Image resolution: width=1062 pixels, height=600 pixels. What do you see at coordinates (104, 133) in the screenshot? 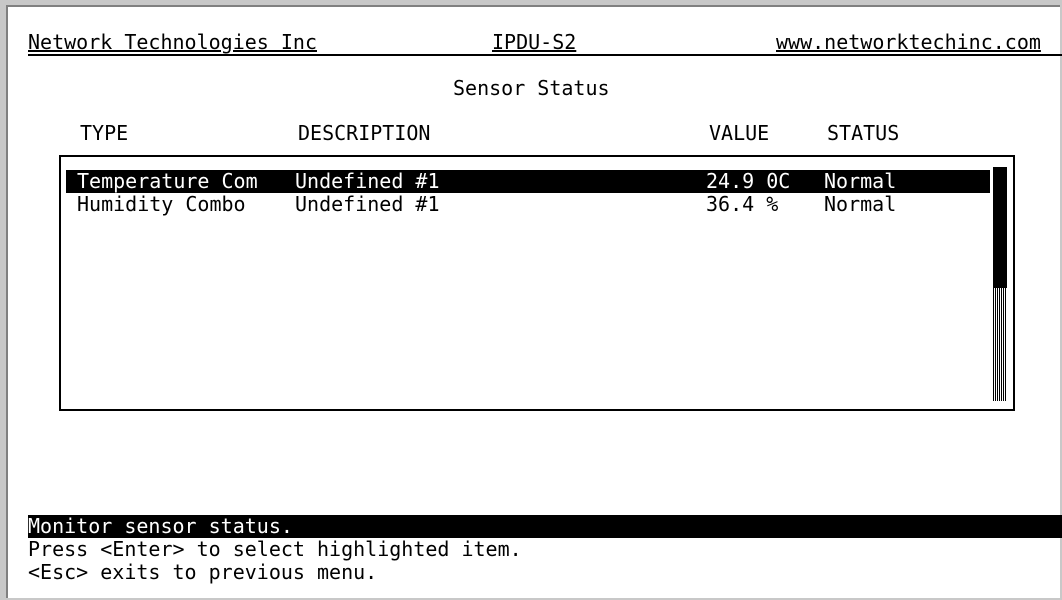
I see `column-header-type: TYPE` at bounding box center [104, 133].